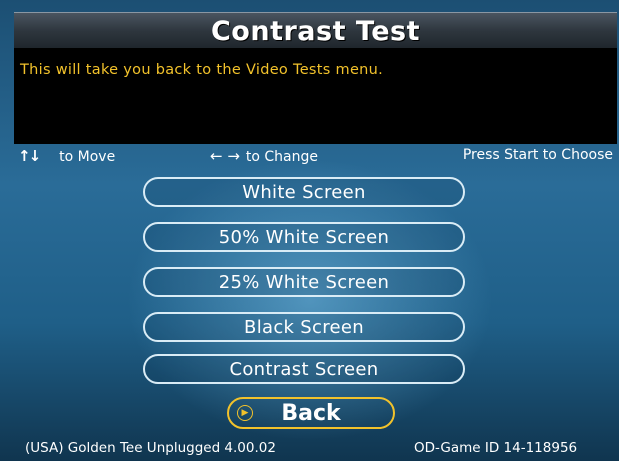 The width and height of the screenshot is (619, 461). Describe the element at coordinates (304, 282) in the screenshot. I see `twenty-five-percent-white-screen-button: 25% White Screen` at that location.